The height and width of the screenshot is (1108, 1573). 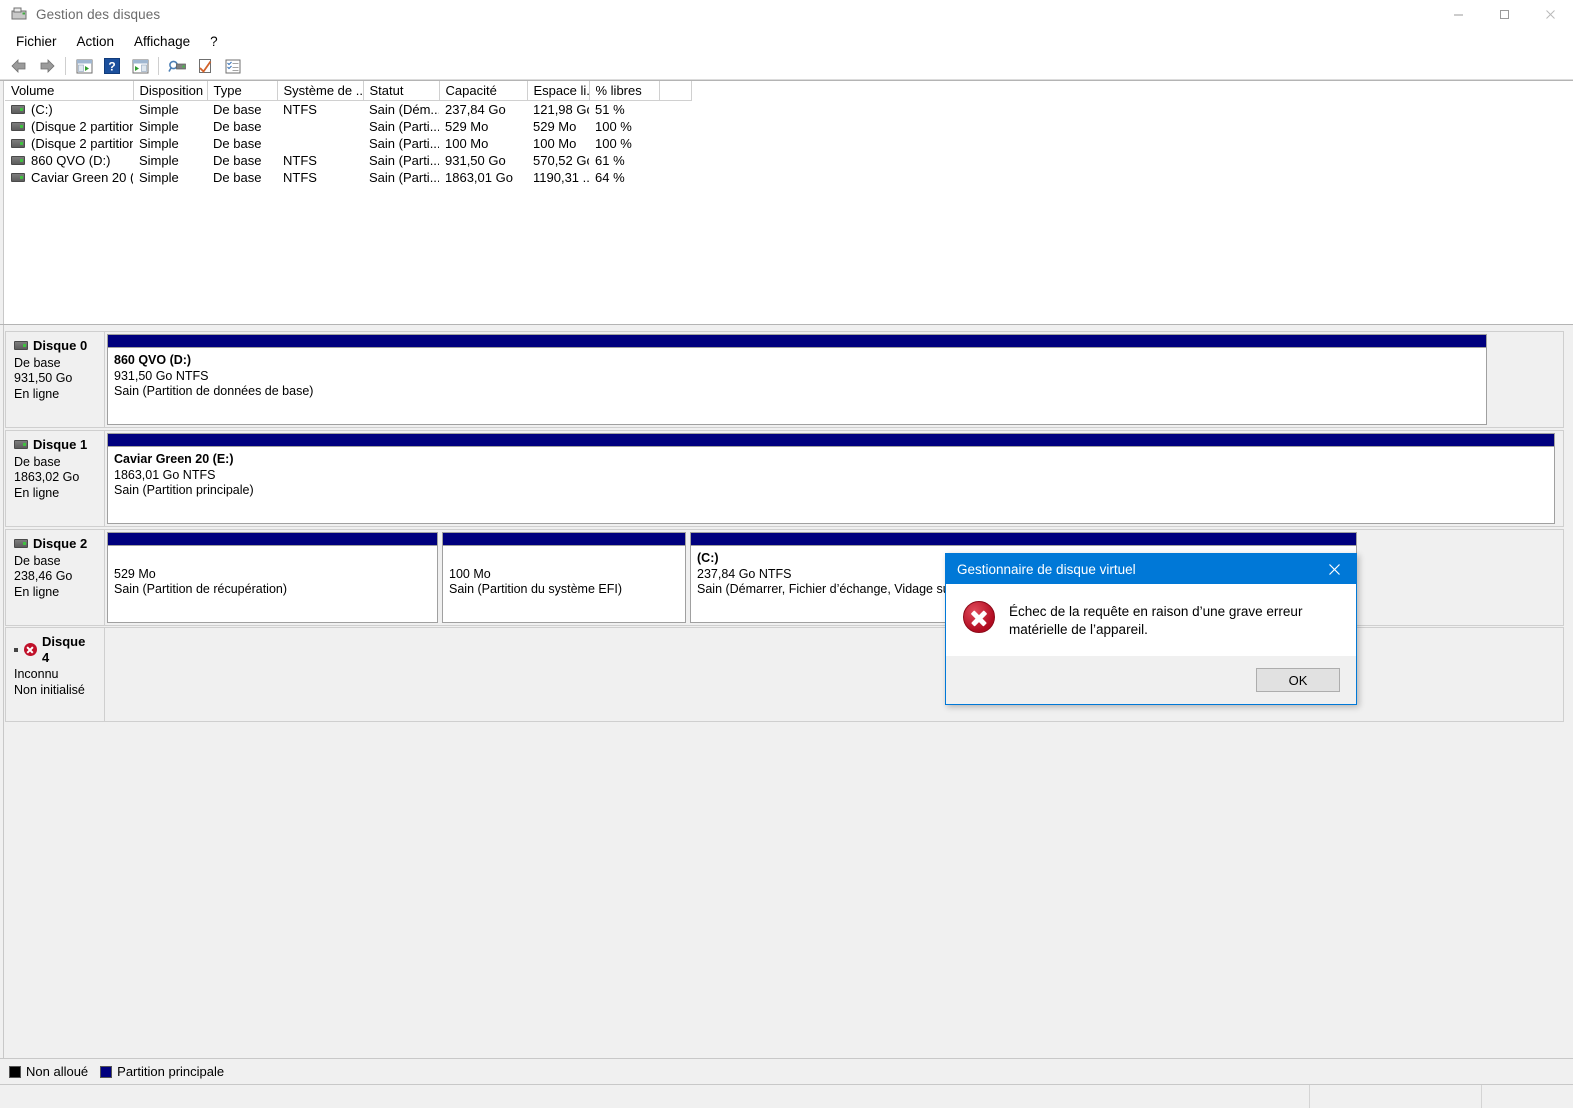 What do you see at coordinates (2, 202) in the screenshot?
I see `left-scroll-strip` at bounding box center [2, 202].